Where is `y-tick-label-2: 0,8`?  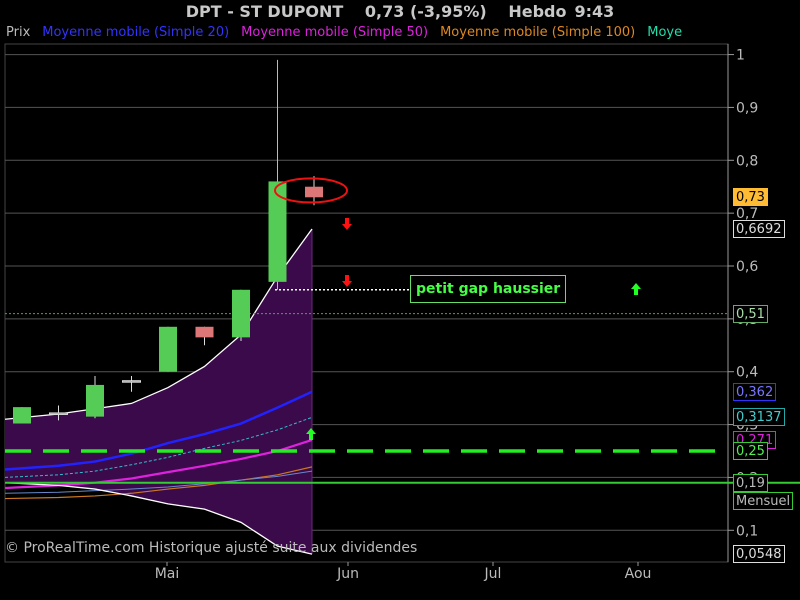 y-tick-label-2: 0,8 is located at coordinates (747, 161).